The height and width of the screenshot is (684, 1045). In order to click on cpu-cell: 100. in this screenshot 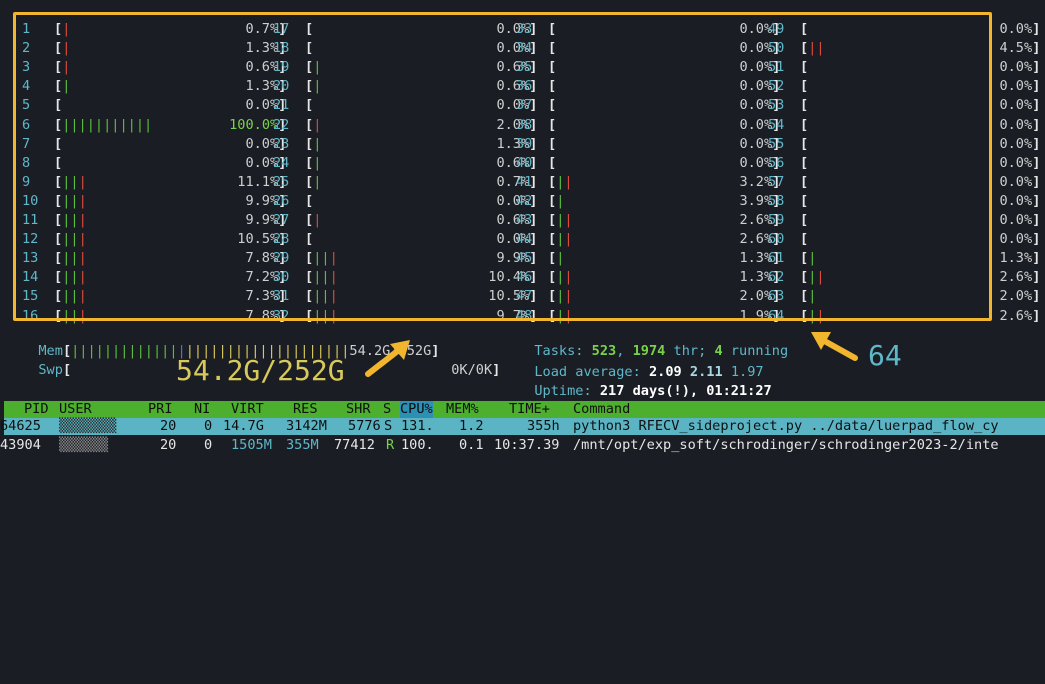, I will do `click(417, 445)`.